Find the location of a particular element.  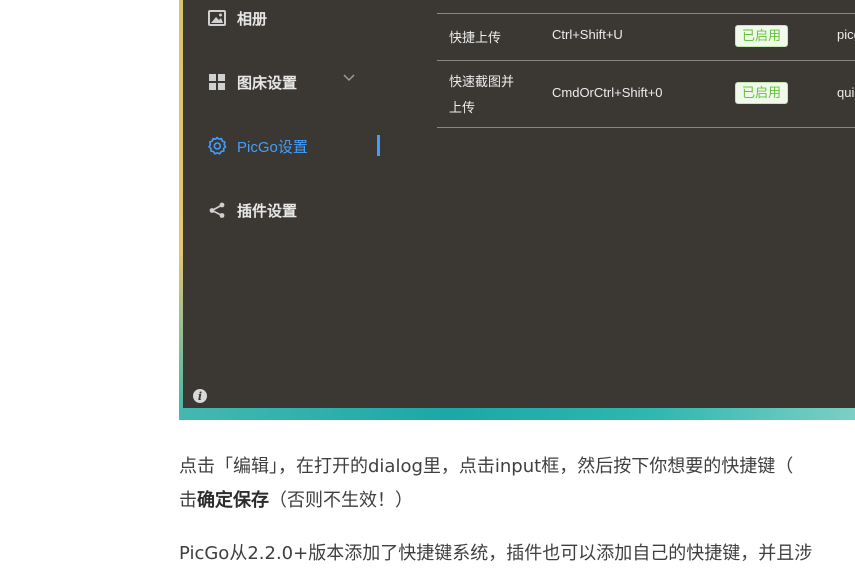

article-paragraph-line: 击确定保存（否则不生效！） is located at coordinates (296, 501).